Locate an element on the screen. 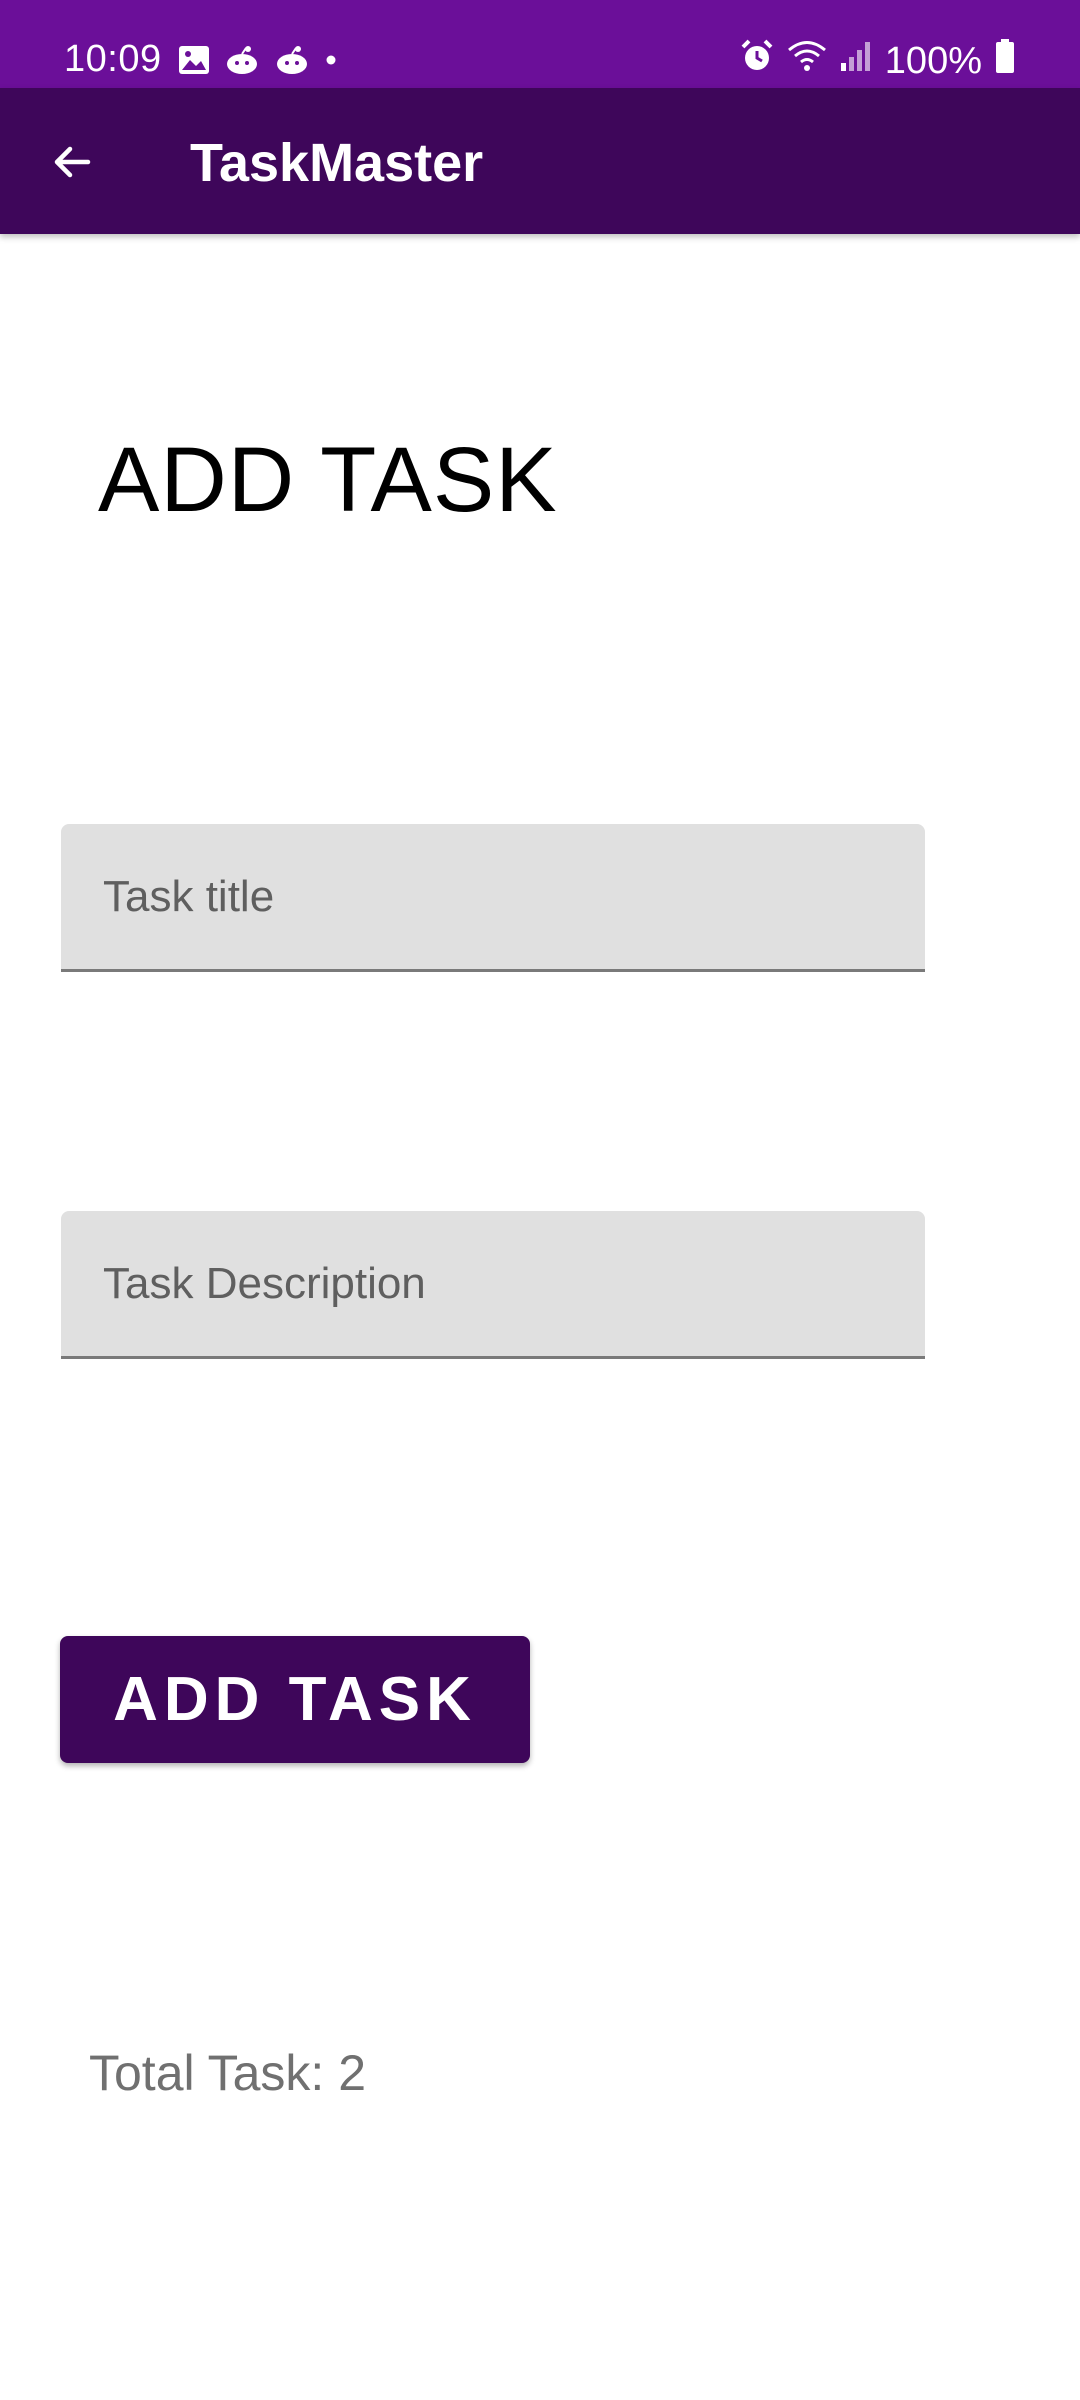  dot-icon is located at coordinates (331, 62).